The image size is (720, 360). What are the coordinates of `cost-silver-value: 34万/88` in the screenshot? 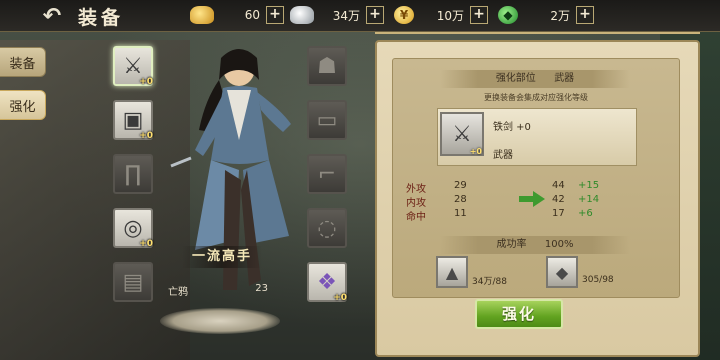 It's located at (489, 281).